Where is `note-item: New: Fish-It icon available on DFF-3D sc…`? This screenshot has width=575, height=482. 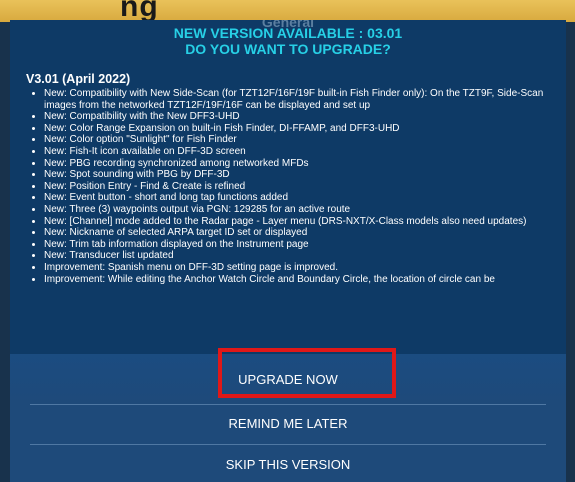 note-item: New: Fish-It icon available on DFF-3D sc… is located at coordinates (301, 152).